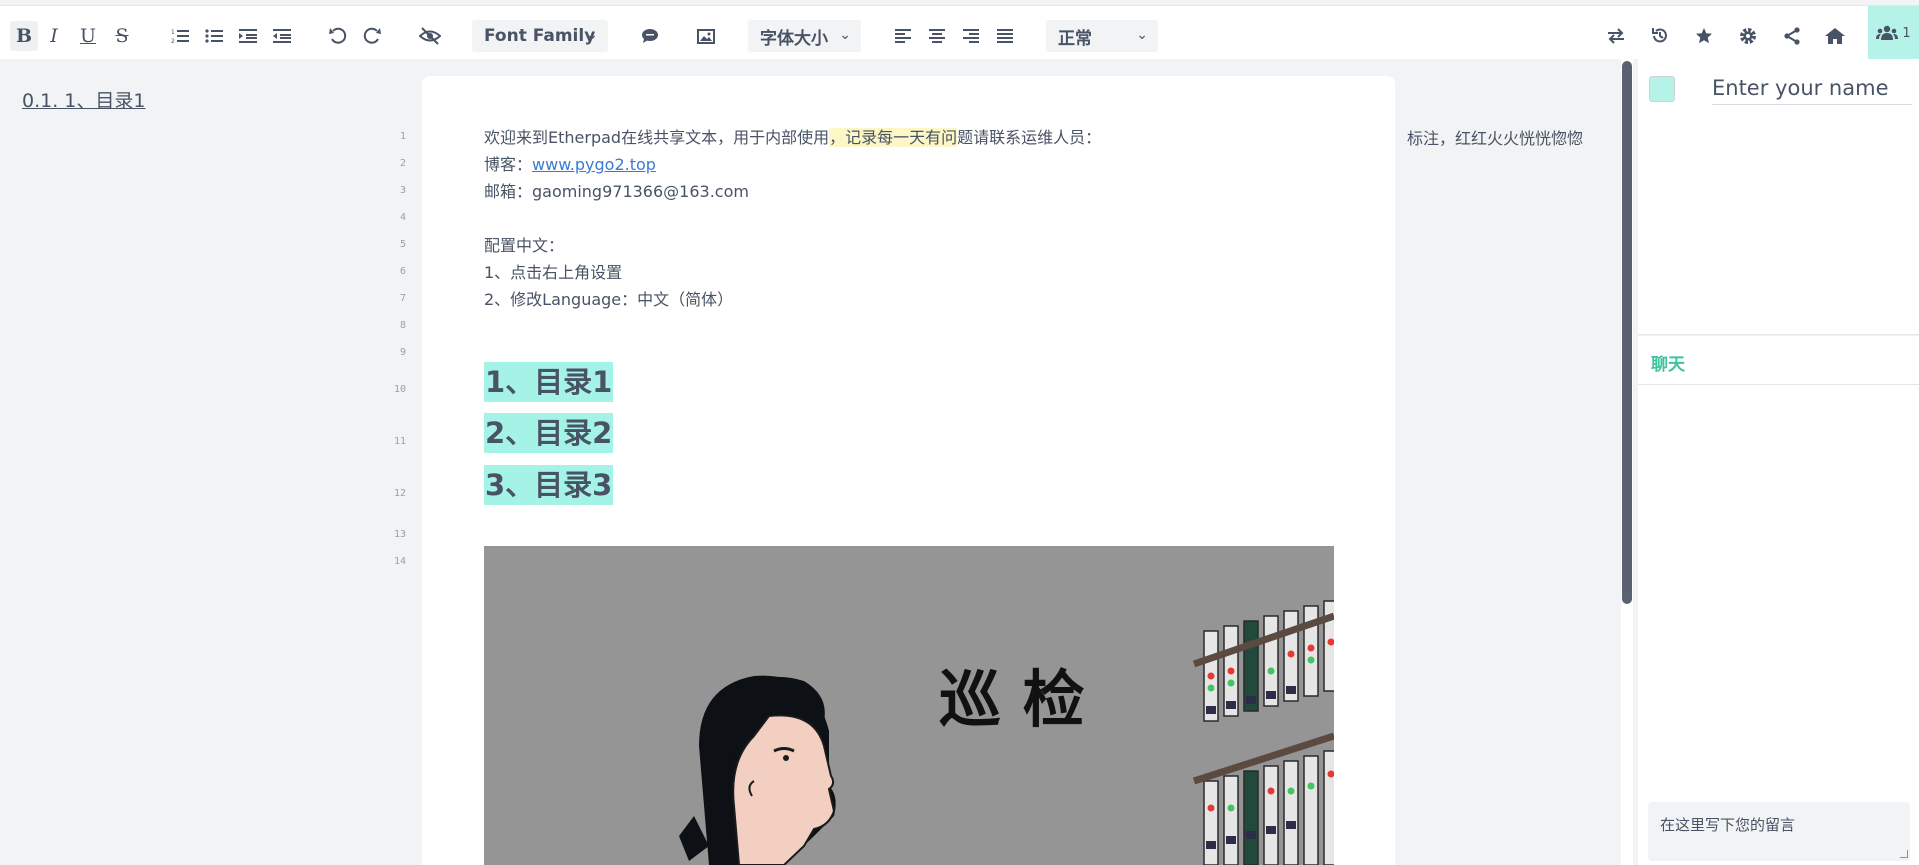 This screenshot has height=865, width=1919. Describe the element at coordinates (402, 298) in the screenshot. I see `line-number: 7` at that location.